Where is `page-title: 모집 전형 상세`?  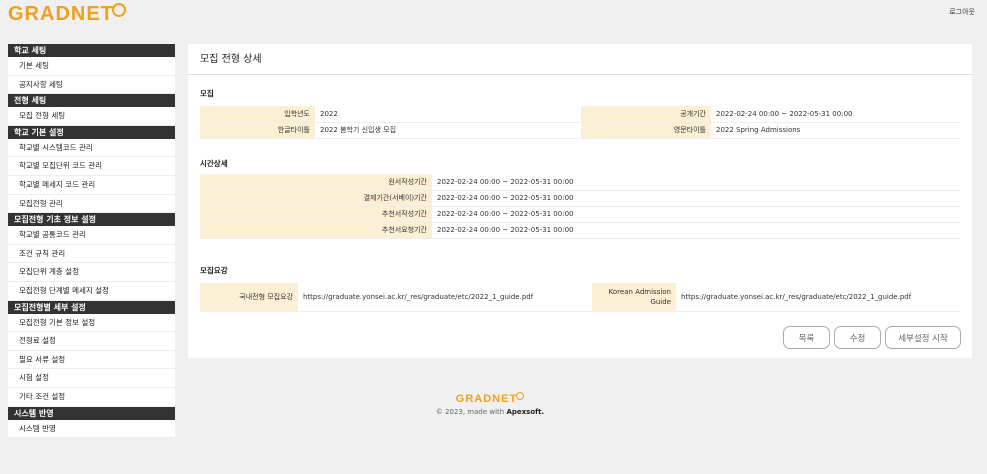
page-title: 모집 전형 상세 is located at coordinates (580, 59).